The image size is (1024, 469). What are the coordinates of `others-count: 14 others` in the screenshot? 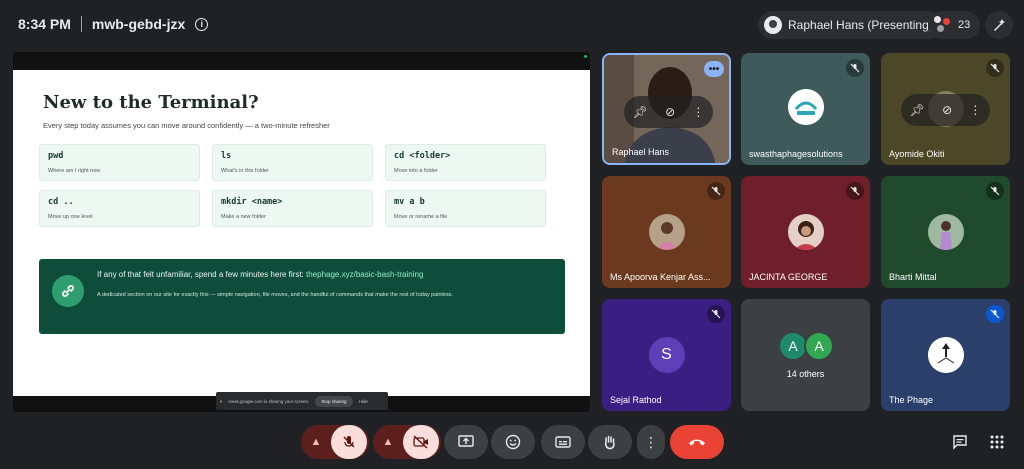 It's located at (805, 374).